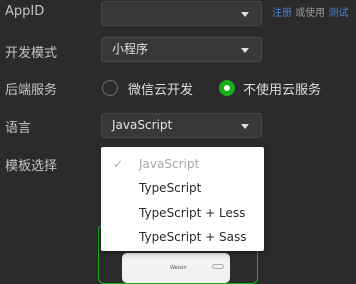  What do you see at coordinates (31, 166) in the screenshot?
I see `template-label: 模板选择` at bounding box center [31, 166].